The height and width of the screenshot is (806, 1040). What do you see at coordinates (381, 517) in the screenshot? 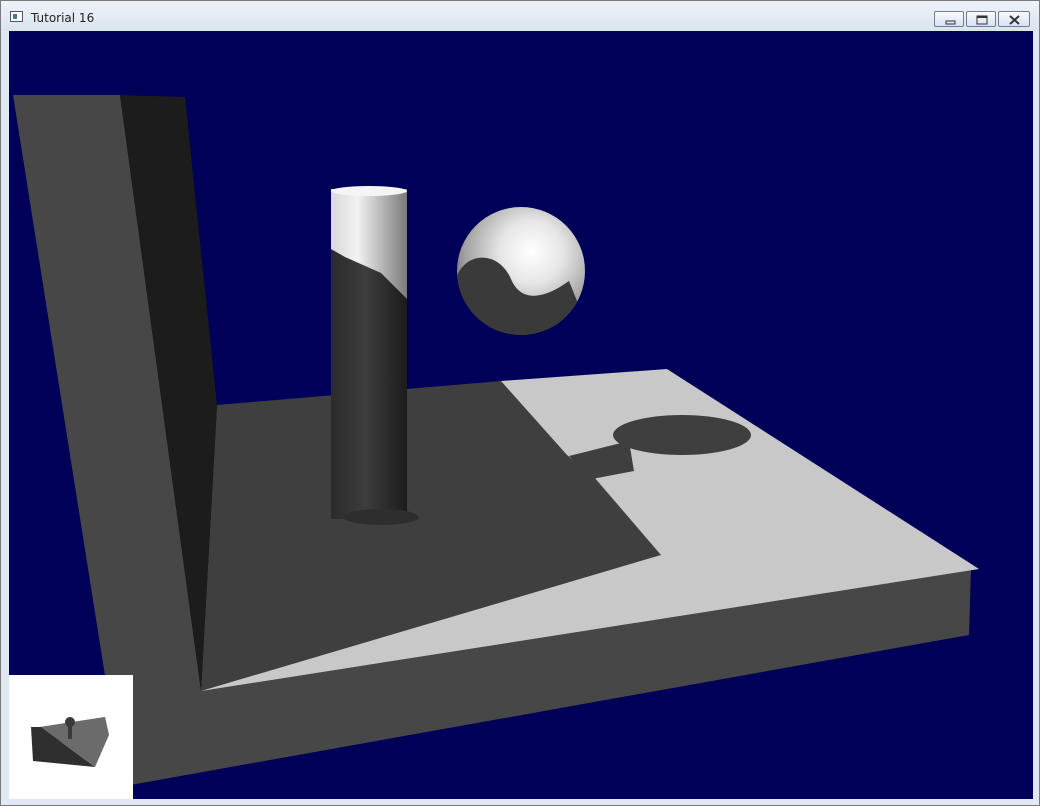
I see `cylinder-bottom` at bounding box center [381, 517].